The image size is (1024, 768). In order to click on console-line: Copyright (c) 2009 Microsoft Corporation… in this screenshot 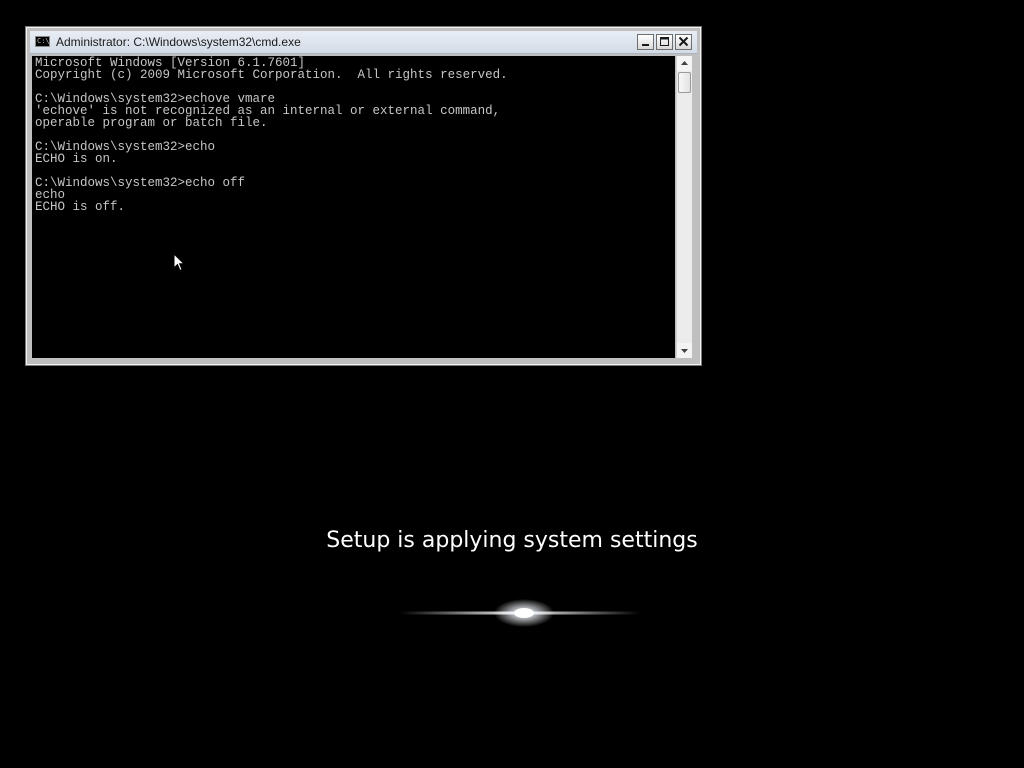, I will do `click(271, 75)`.